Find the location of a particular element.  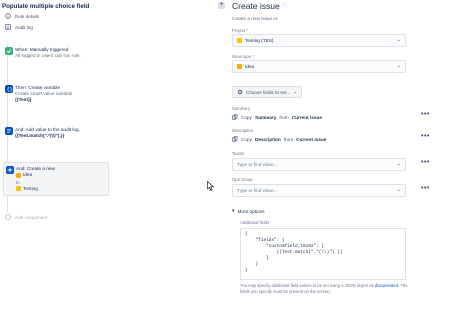

description-more-button: ••• is located at coordinates (425, 136).